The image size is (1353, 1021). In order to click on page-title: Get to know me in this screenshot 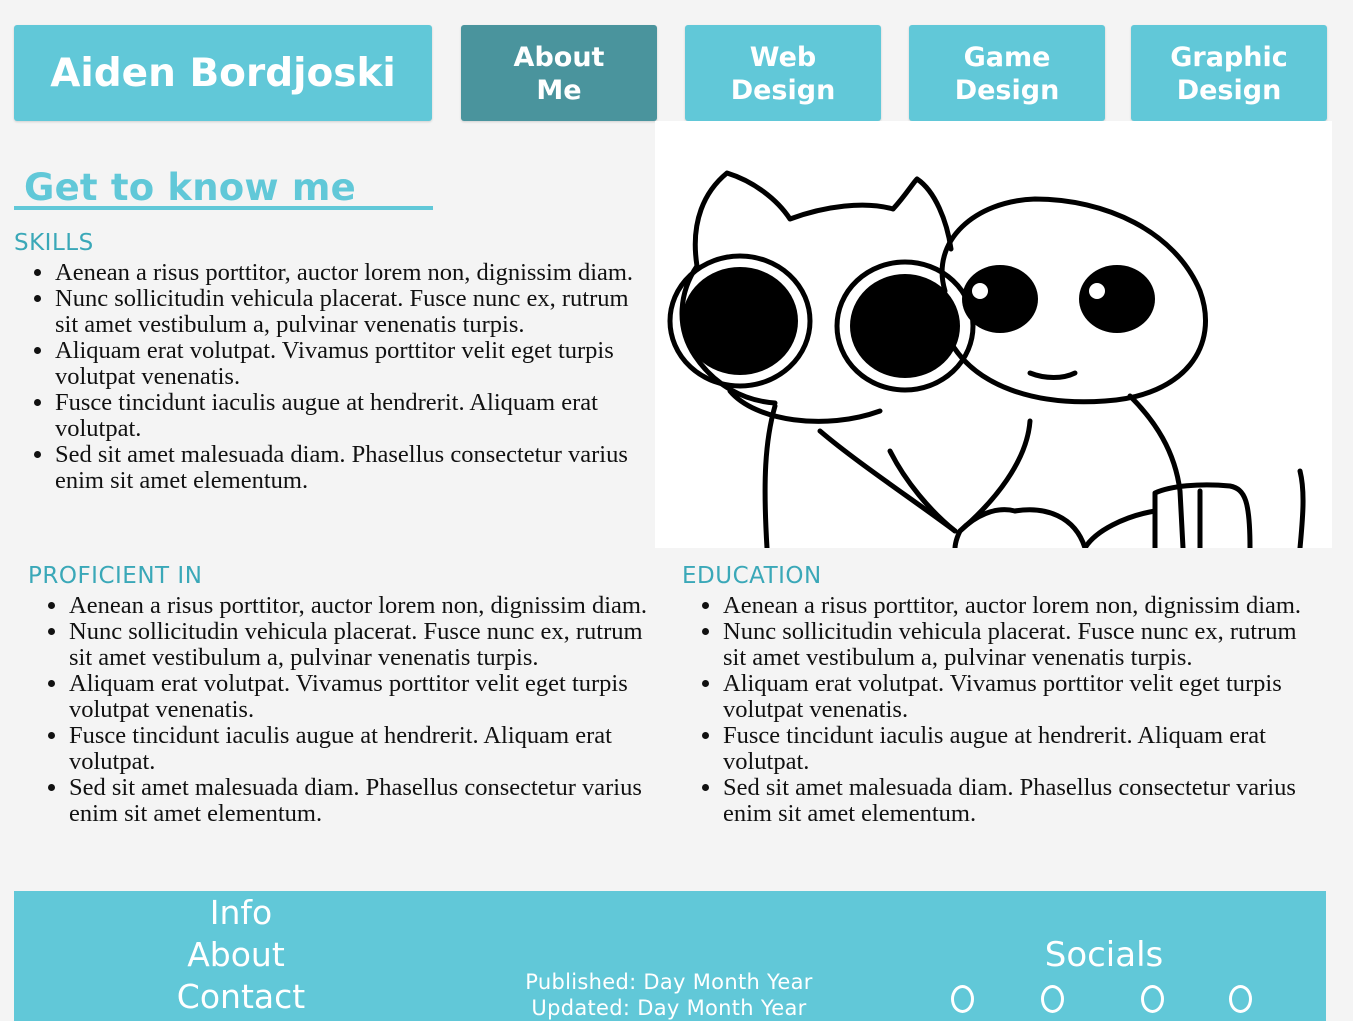, I will do `click(190, 187)`.